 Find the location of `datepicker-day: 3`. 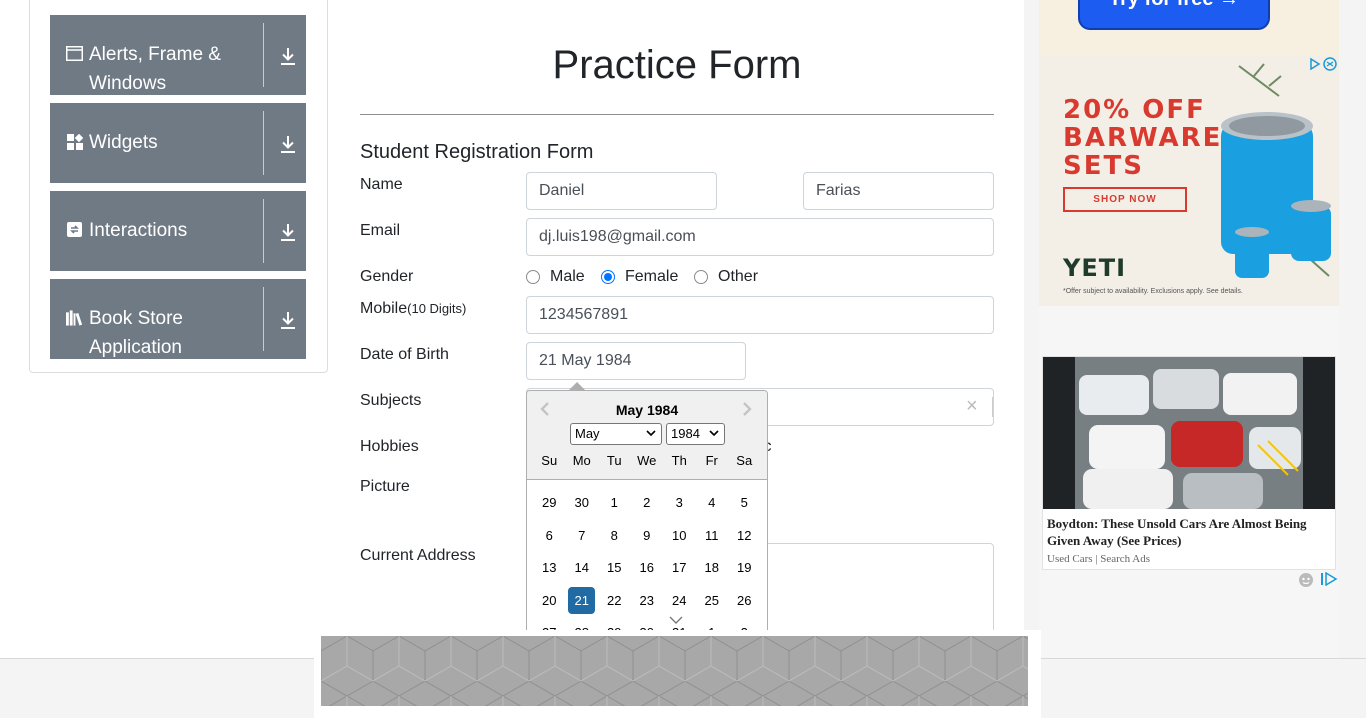

datepicker-day: 3 is located at coordinates (679, 502).